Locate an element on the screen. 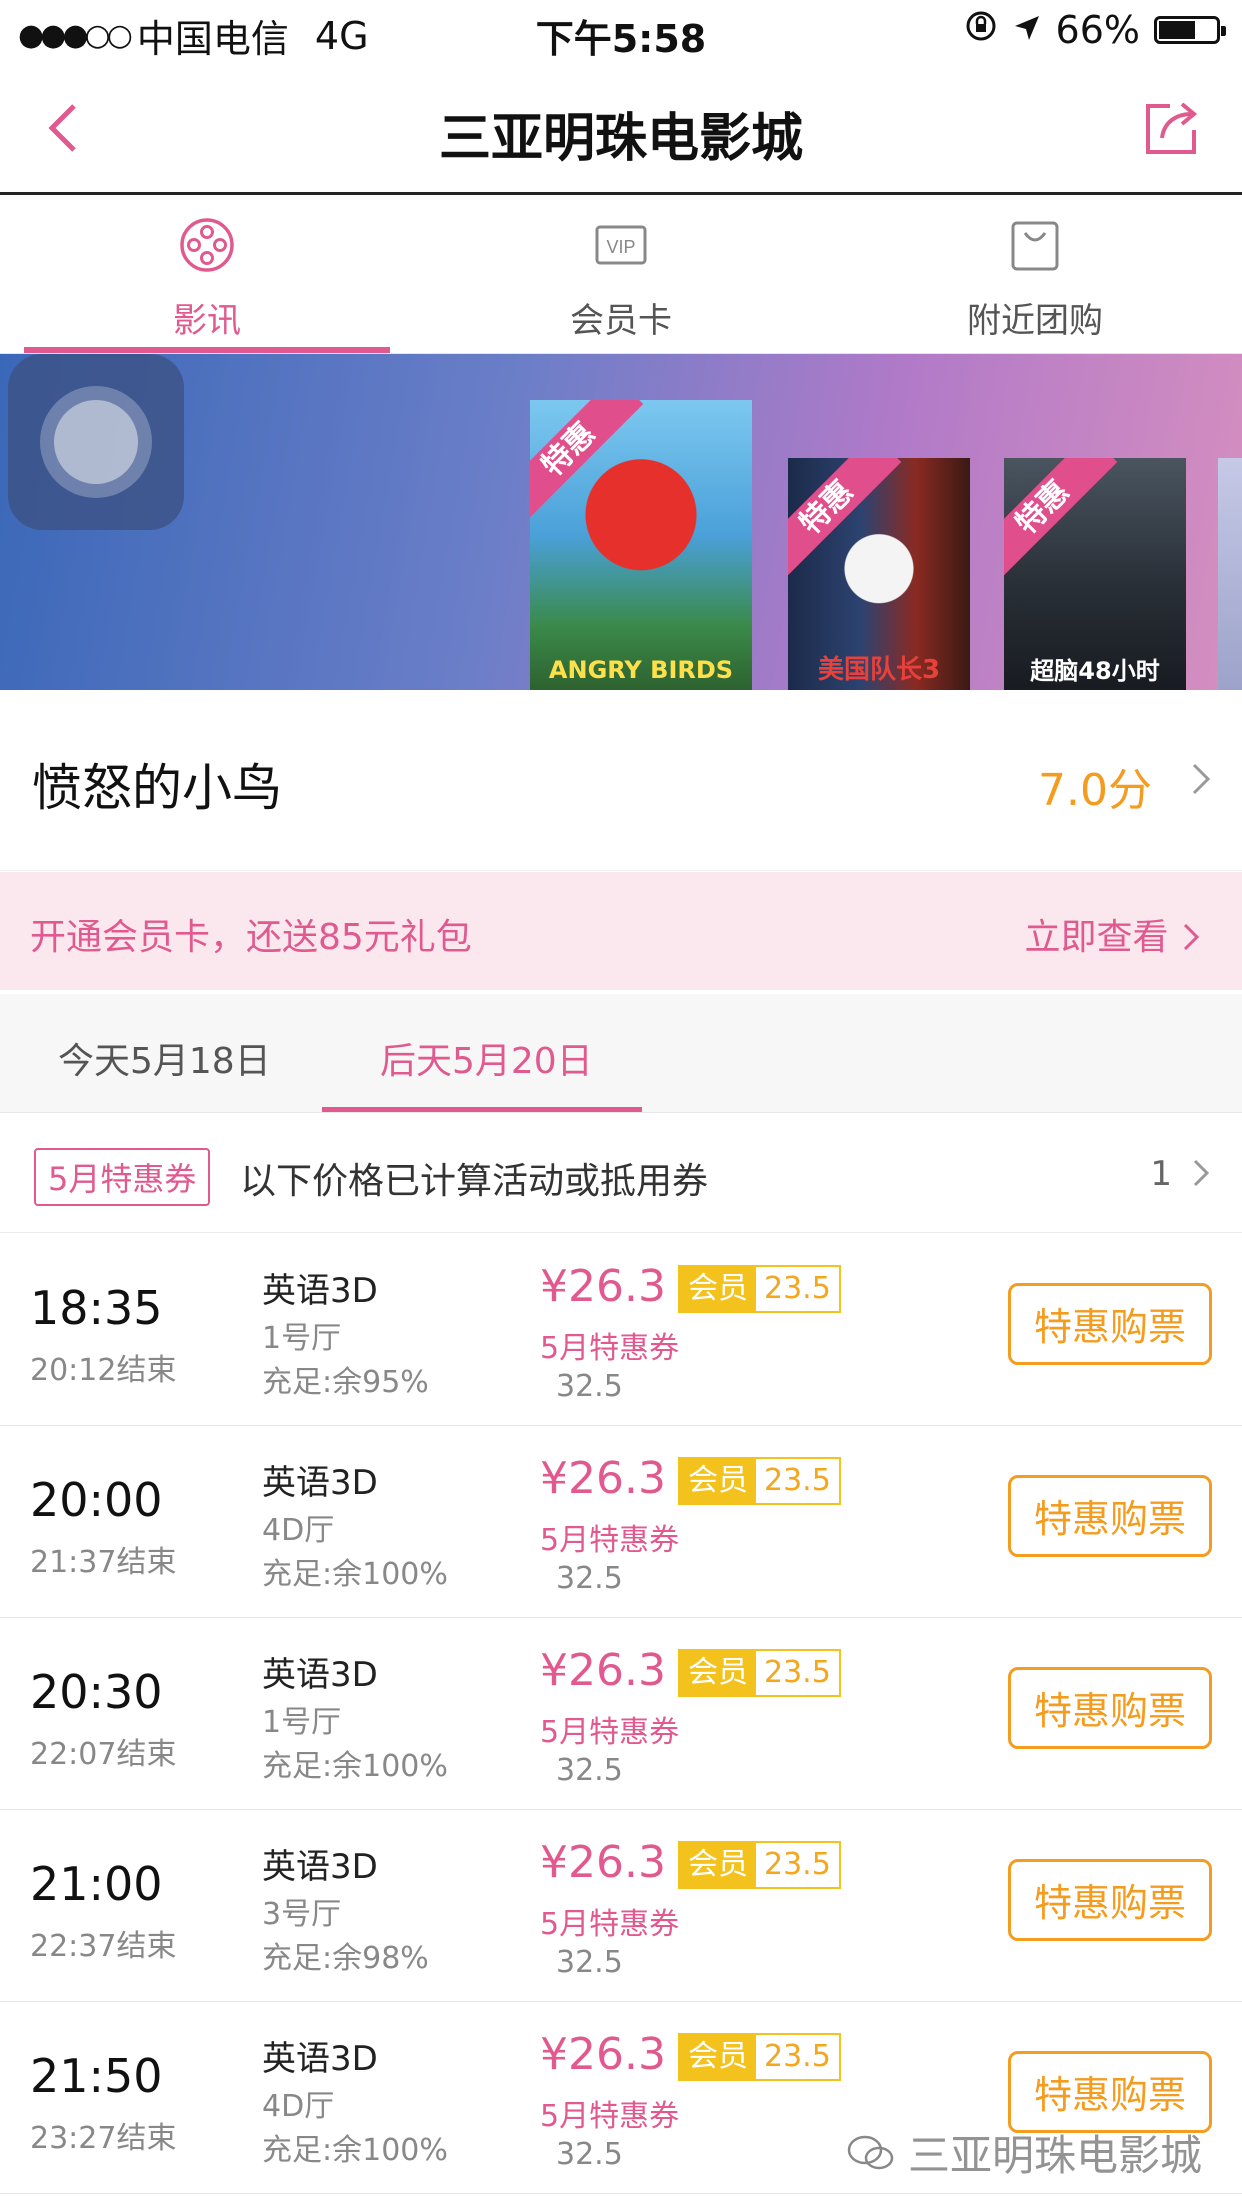 This screenshot has height=2208, width=1242. movie-info-row: 愤怒的小鸟 7.0分 is located at coordinates (621, 780).